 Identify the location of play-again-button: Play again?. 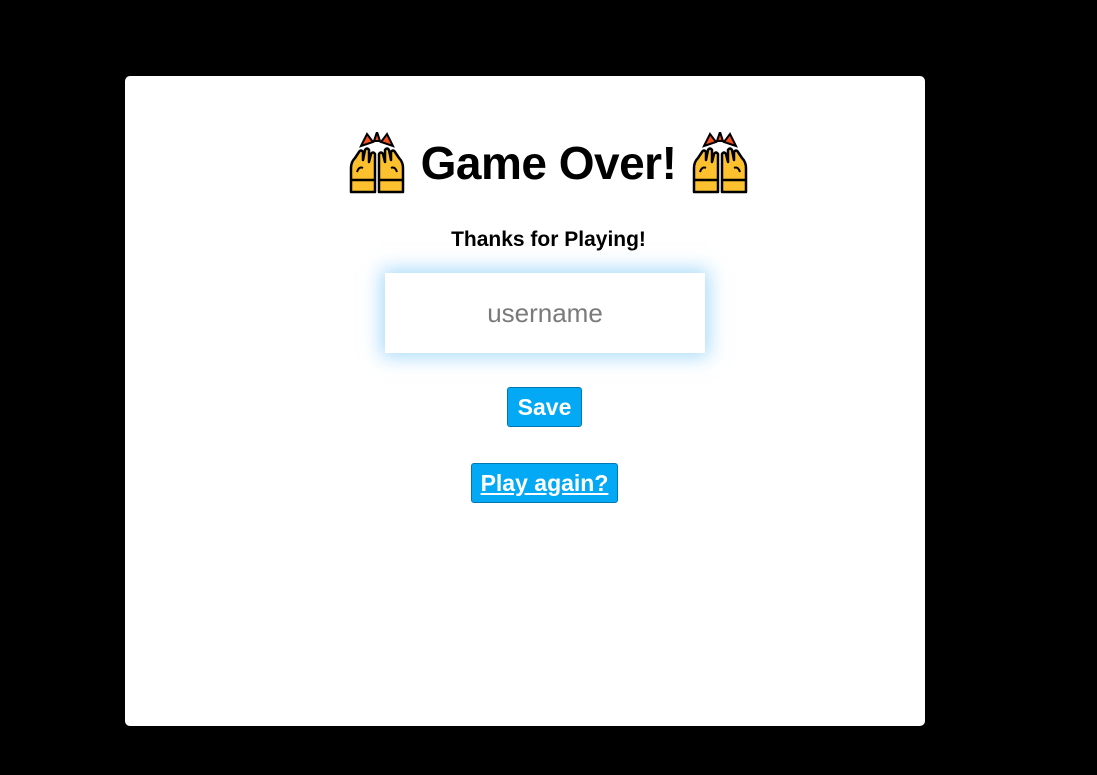
(544, 483).